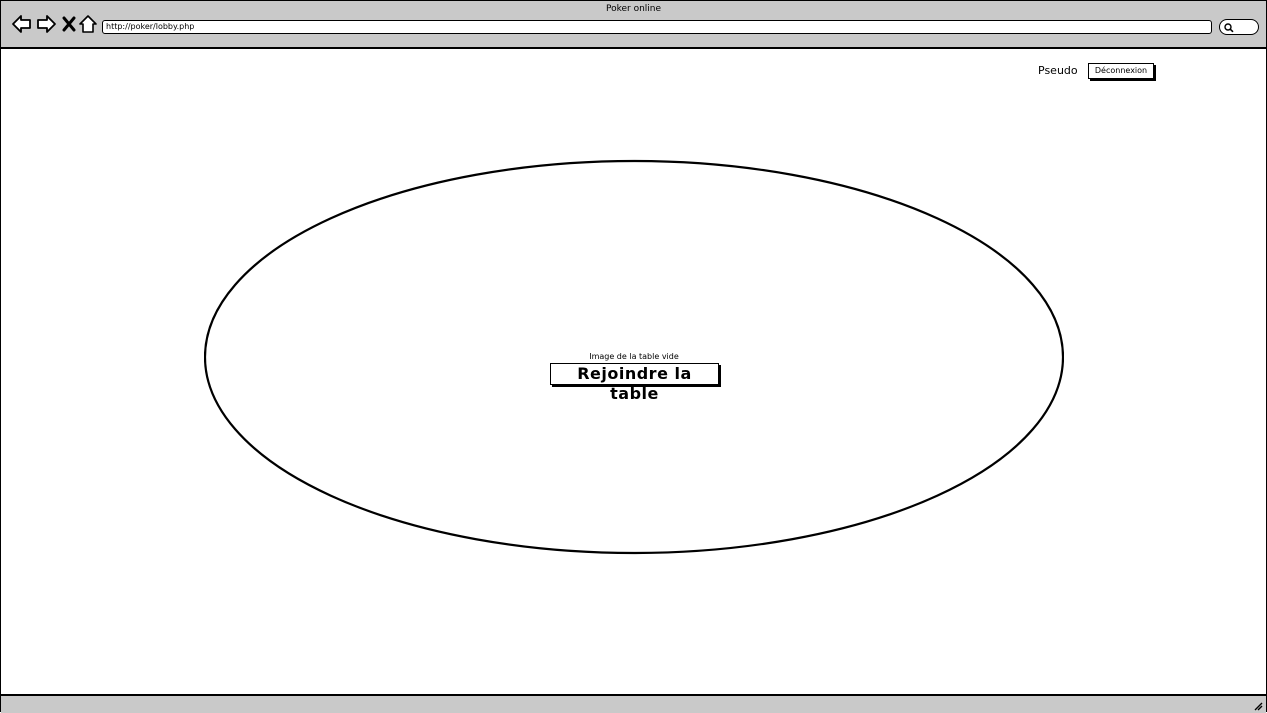 Image resolution: width=1267 pixels, height=713 pixels. What do you see at coordinates (1058, 70) in the screenshot?
I see `username-label: Pseudo` at bounding box center [1058, 70].